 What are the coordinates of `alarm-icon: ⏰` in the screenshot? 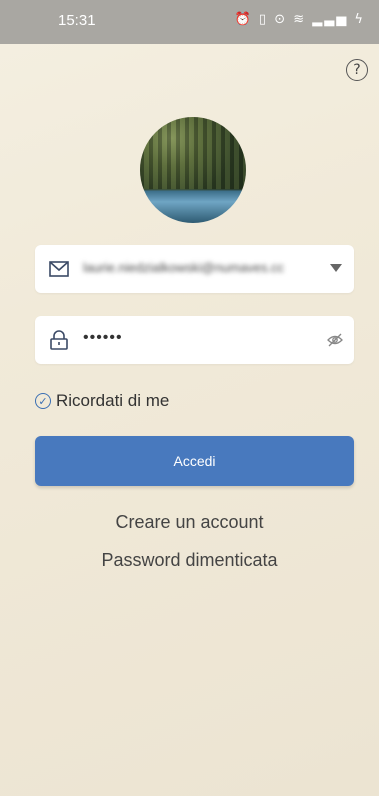 It's located at (243, 19).